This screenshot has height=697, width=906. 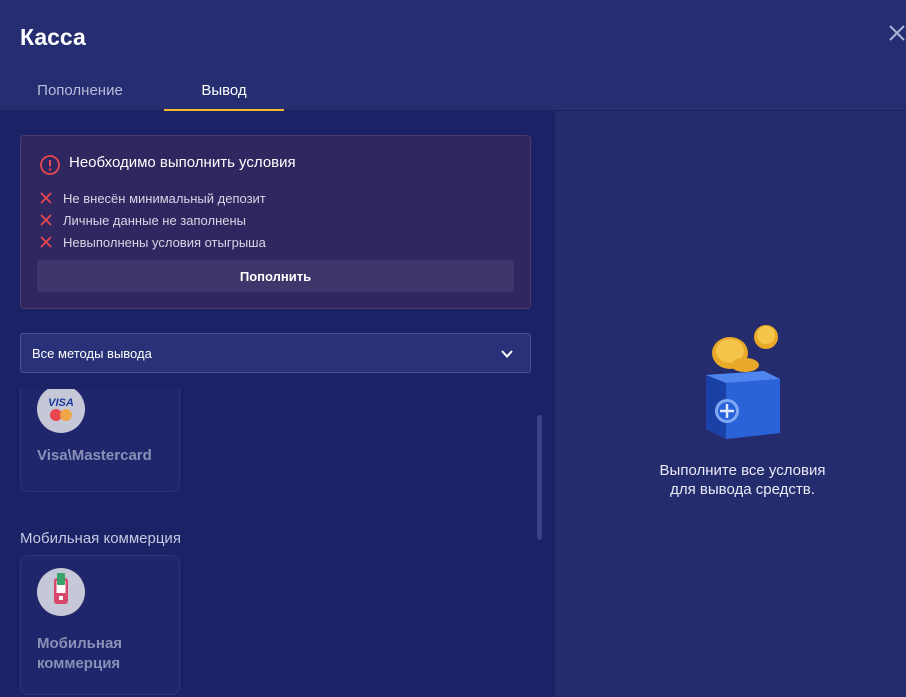 I want to click on condition-text: Личные данные не заполнены, so click(x=155, y=220).